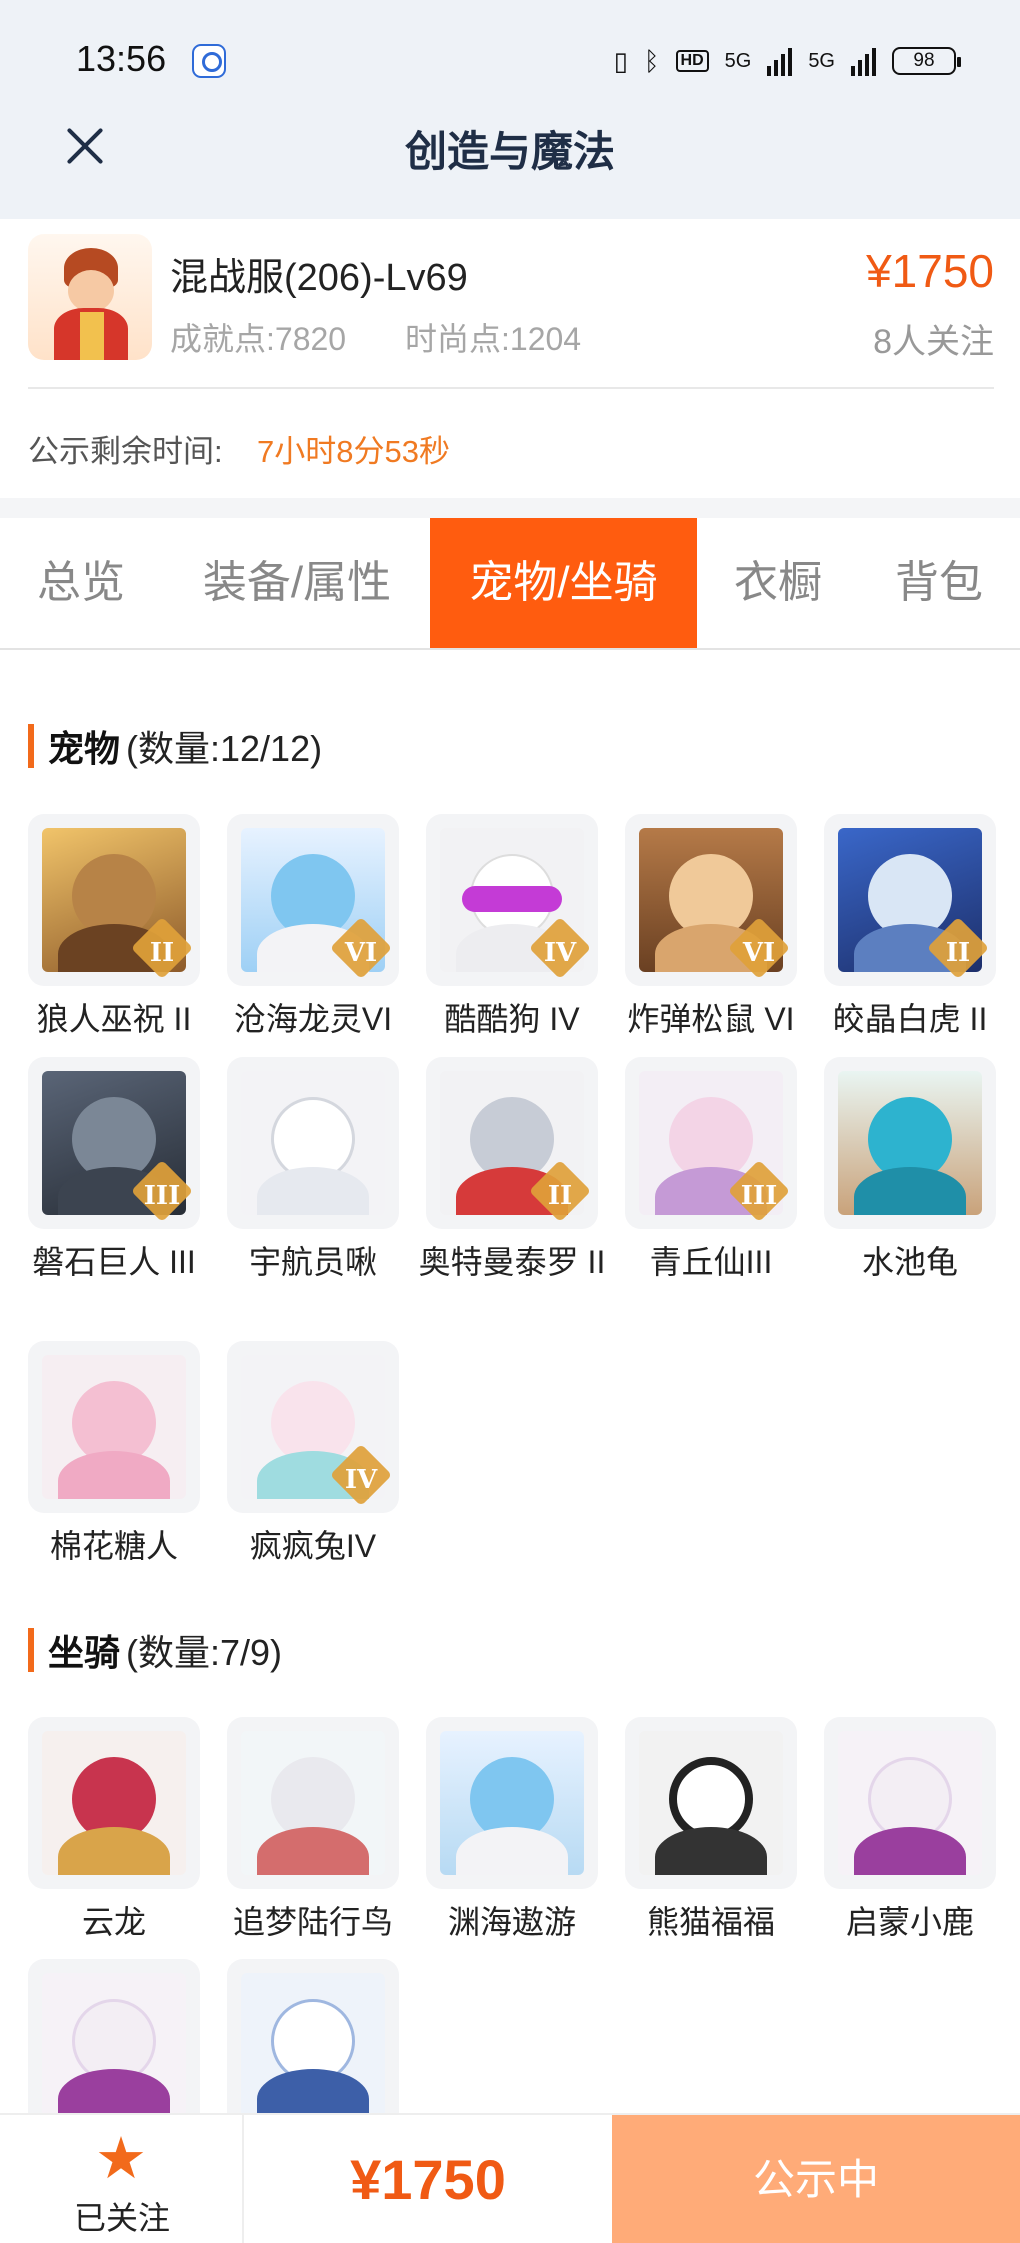  I want to click on mount-item: 云龙, so click(114, 1830).